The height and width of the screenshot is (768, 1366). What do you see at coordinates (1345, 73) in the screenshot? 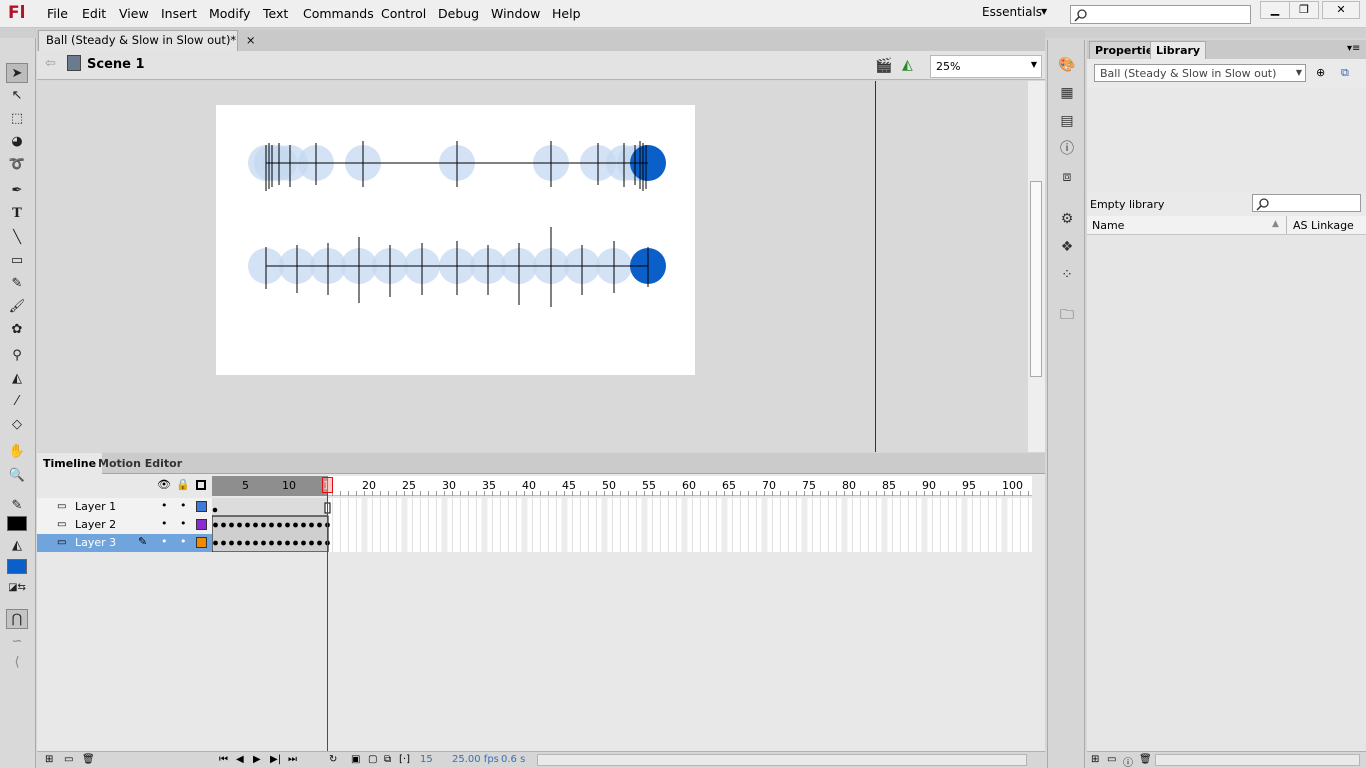
I see `new-library-panel-icon: ⧉` at bounding box center [1345, 73].